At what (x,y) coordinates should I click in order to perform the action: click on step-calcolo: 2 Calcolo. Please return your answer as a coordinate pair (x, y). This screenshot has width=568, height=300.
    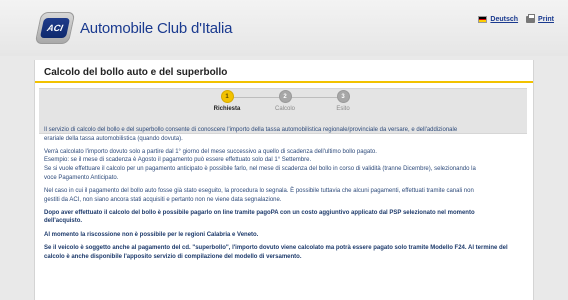
    Looking at the image, I should click on (285, 100).